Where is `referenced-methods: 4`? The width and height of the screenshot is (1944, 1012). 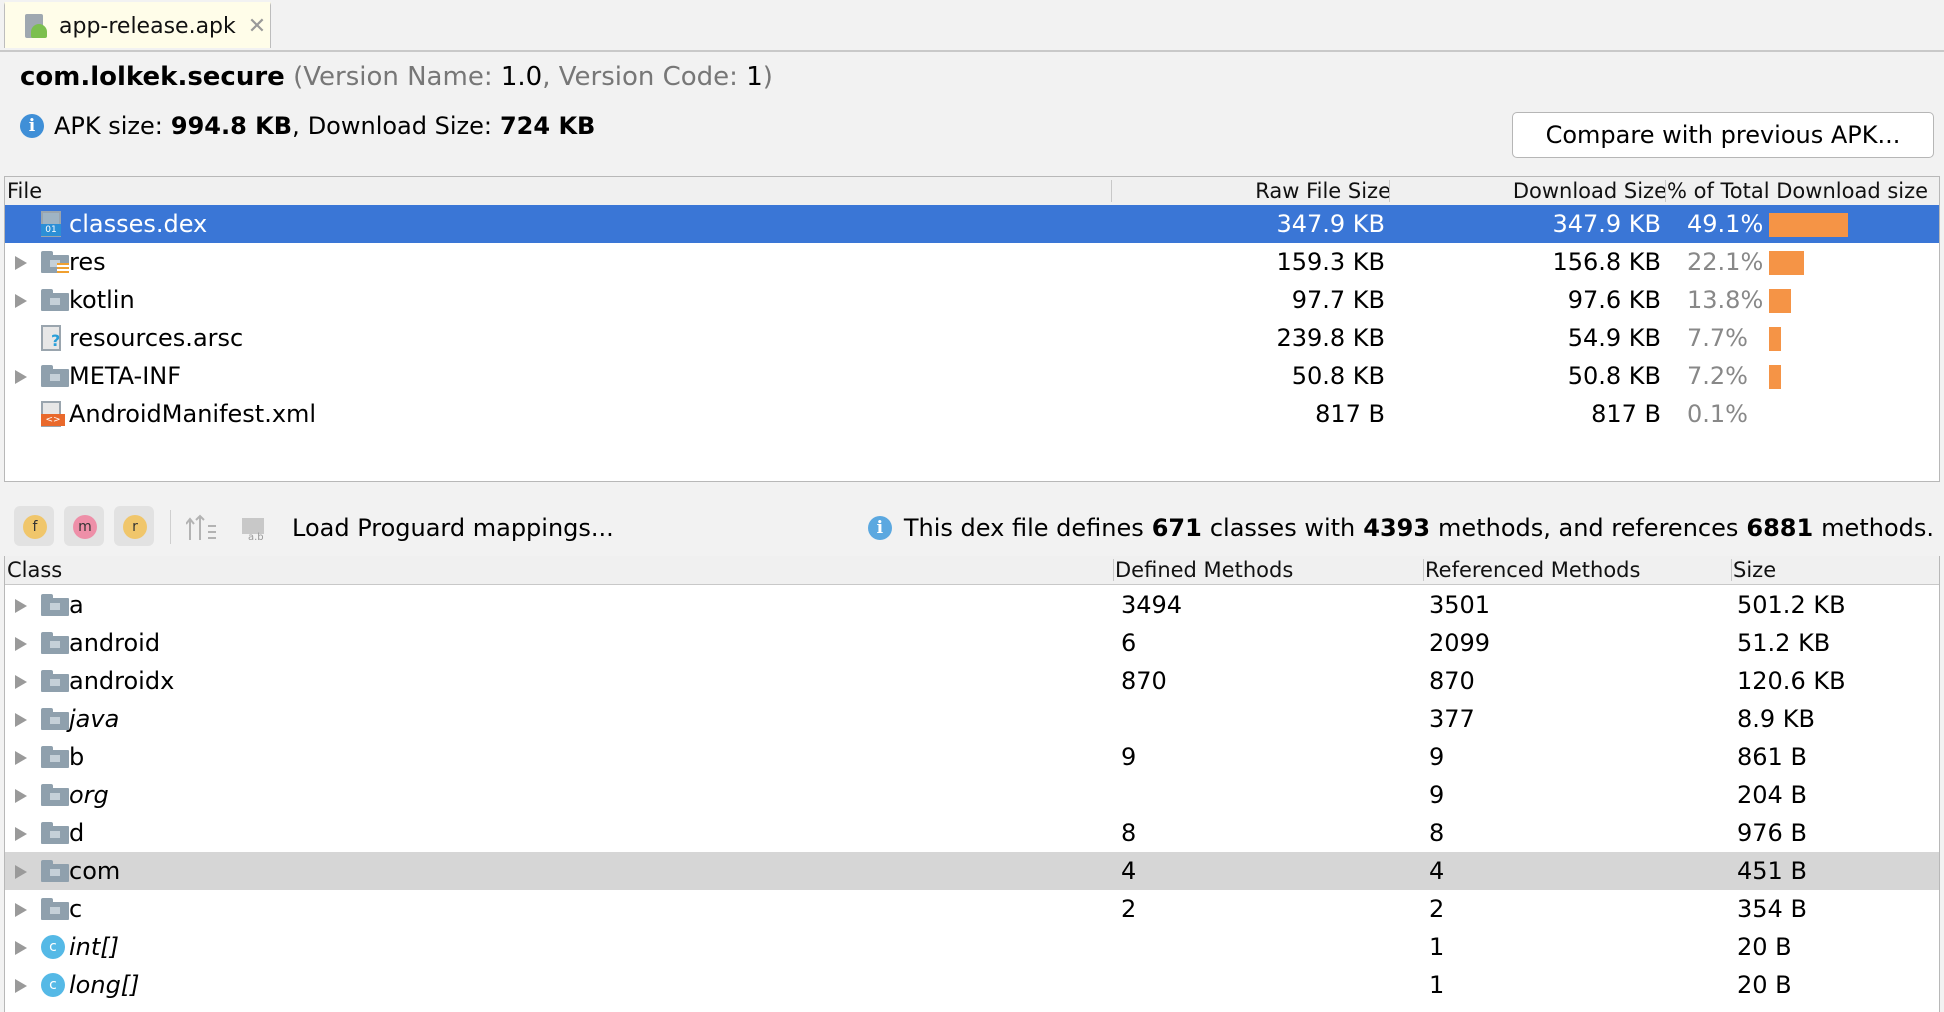
referenced-methods: 4 is located at coordinates (1437, 871).